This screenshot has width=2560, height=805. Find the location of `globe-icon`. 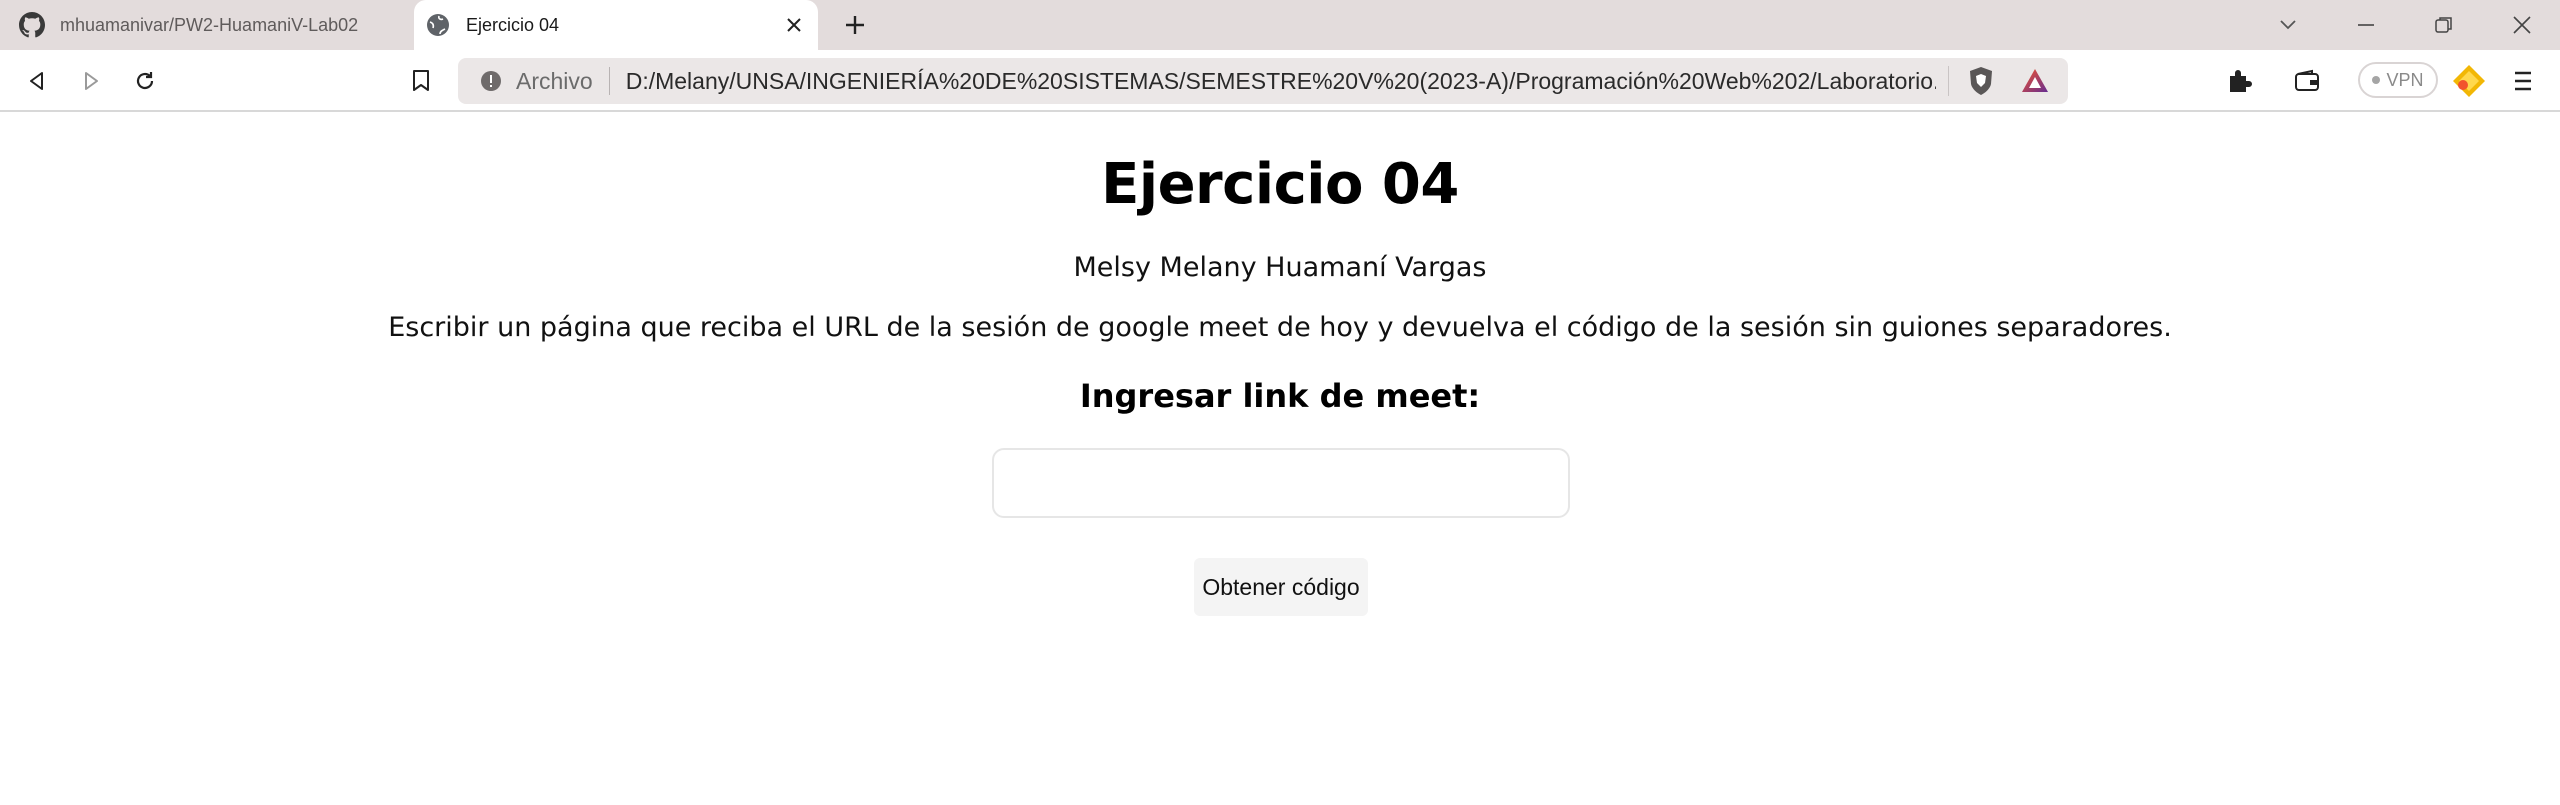

globe-icon is located at coordinates (438, 25).